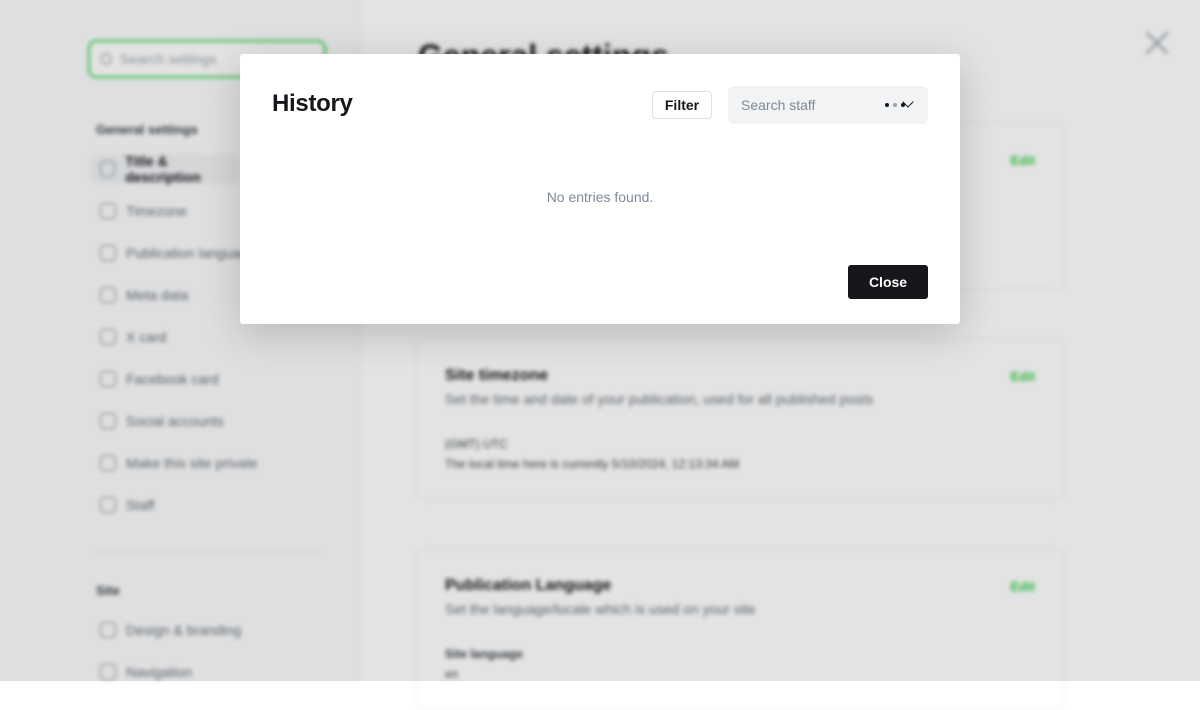  I want to click on close-button: Close, so click(888, 282).